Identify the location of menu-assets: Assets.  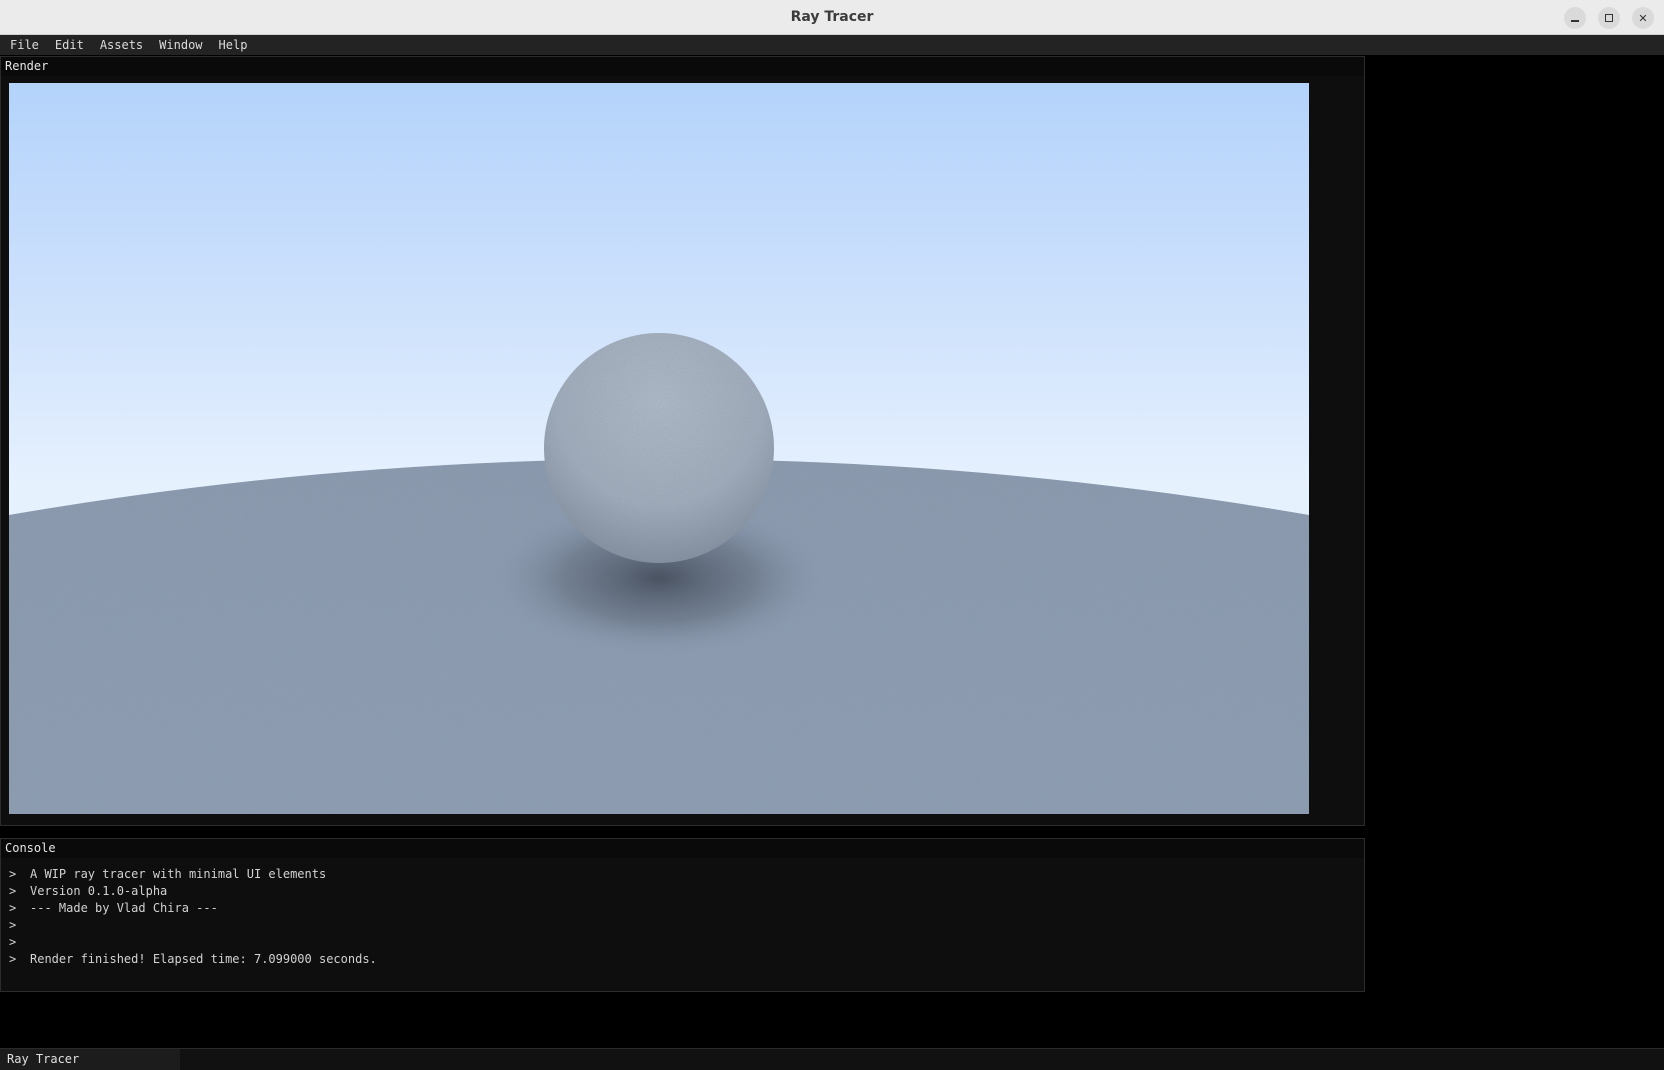
(121, 45).